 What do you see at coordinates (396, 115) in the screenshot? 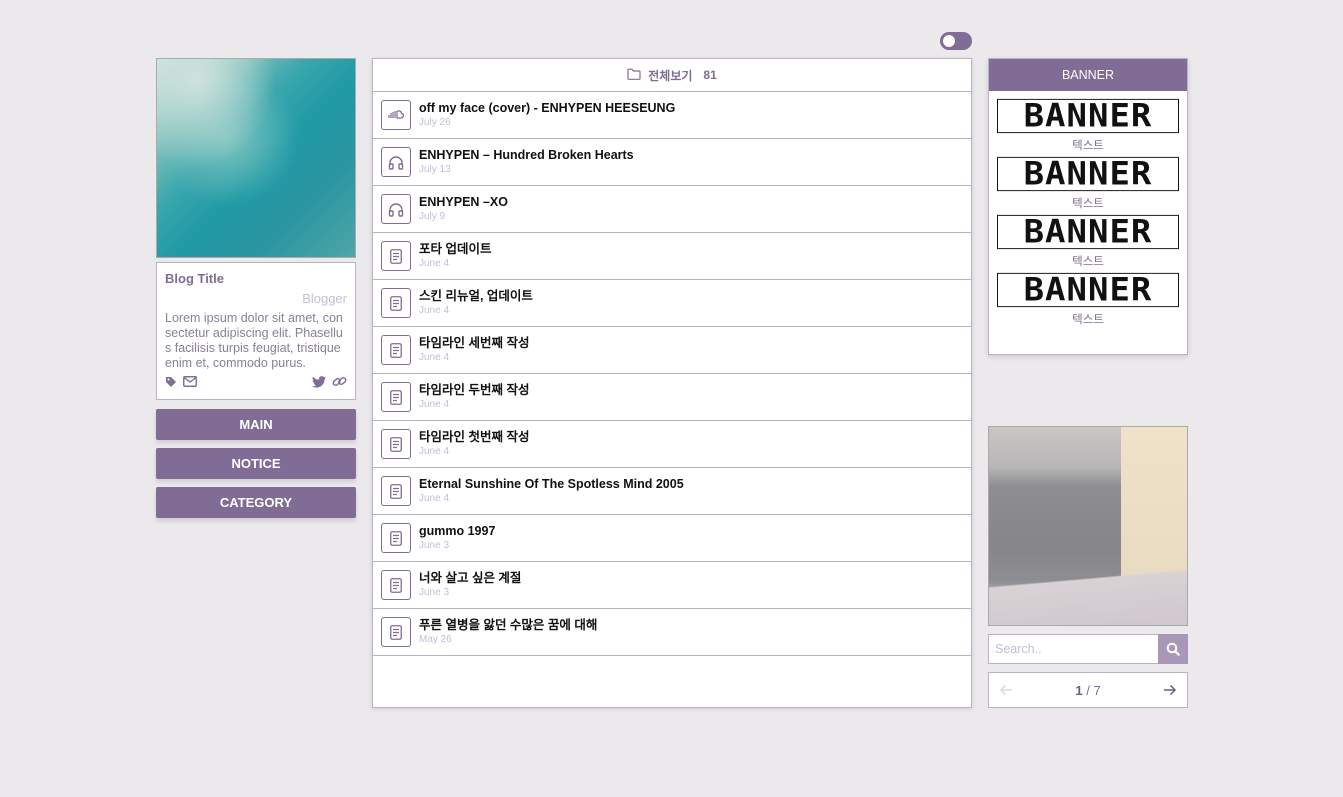
I see `soundcloud-icon` at bounding box center [396, 115].